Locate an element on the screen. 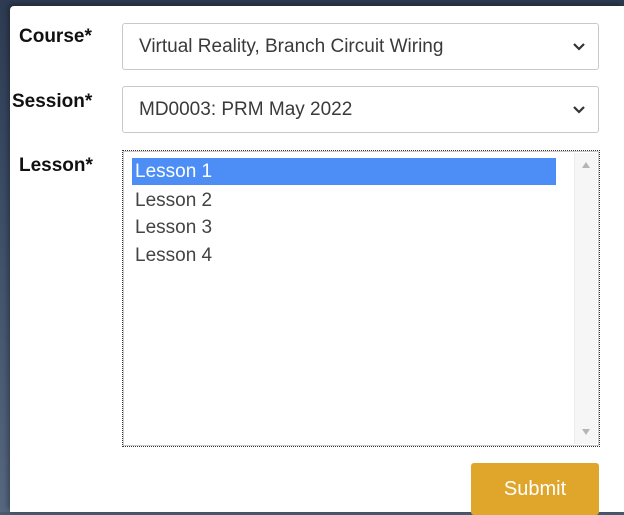 This screenshot has height=515, width=624. submit-button: Submit is located at coordinates (535, 489).